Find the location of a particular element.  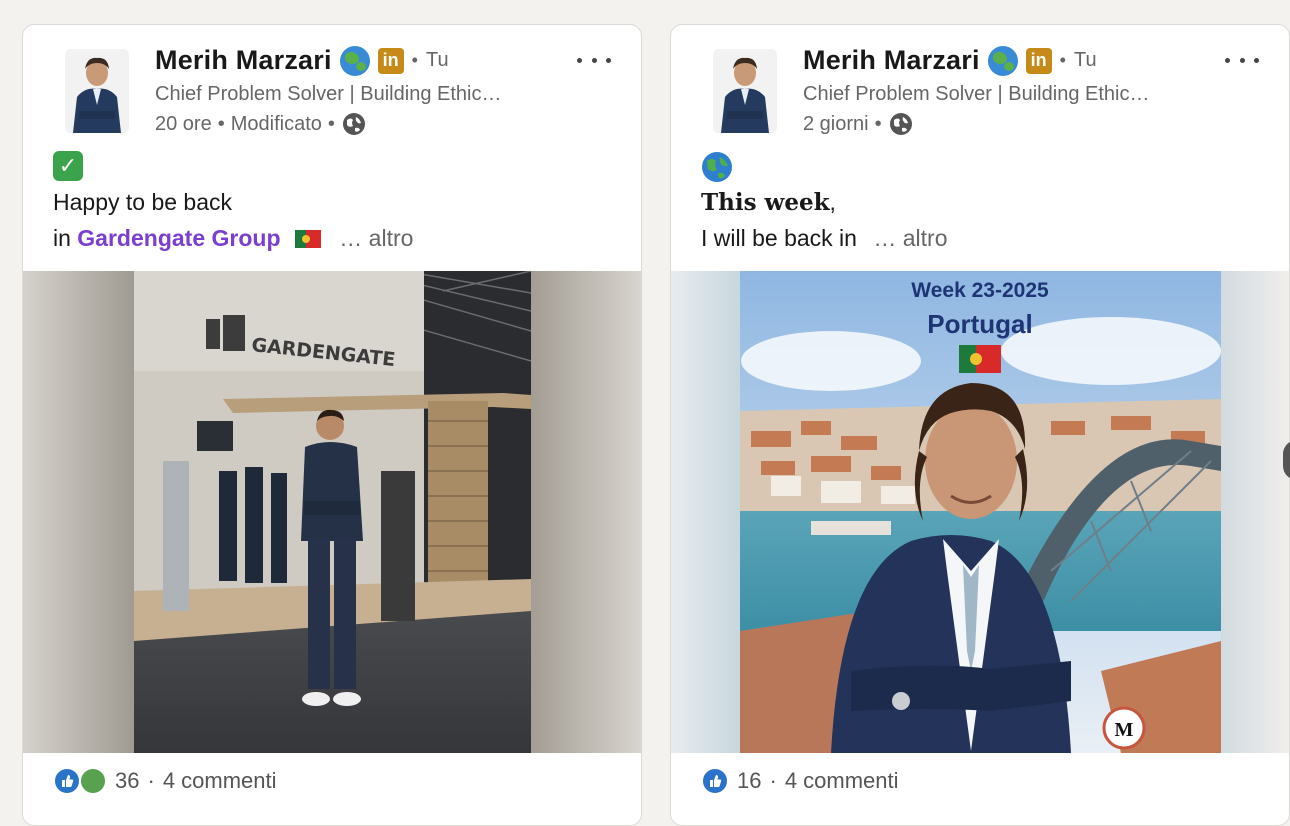

post-time: 2 giorni is located at coordinates (836, 123).